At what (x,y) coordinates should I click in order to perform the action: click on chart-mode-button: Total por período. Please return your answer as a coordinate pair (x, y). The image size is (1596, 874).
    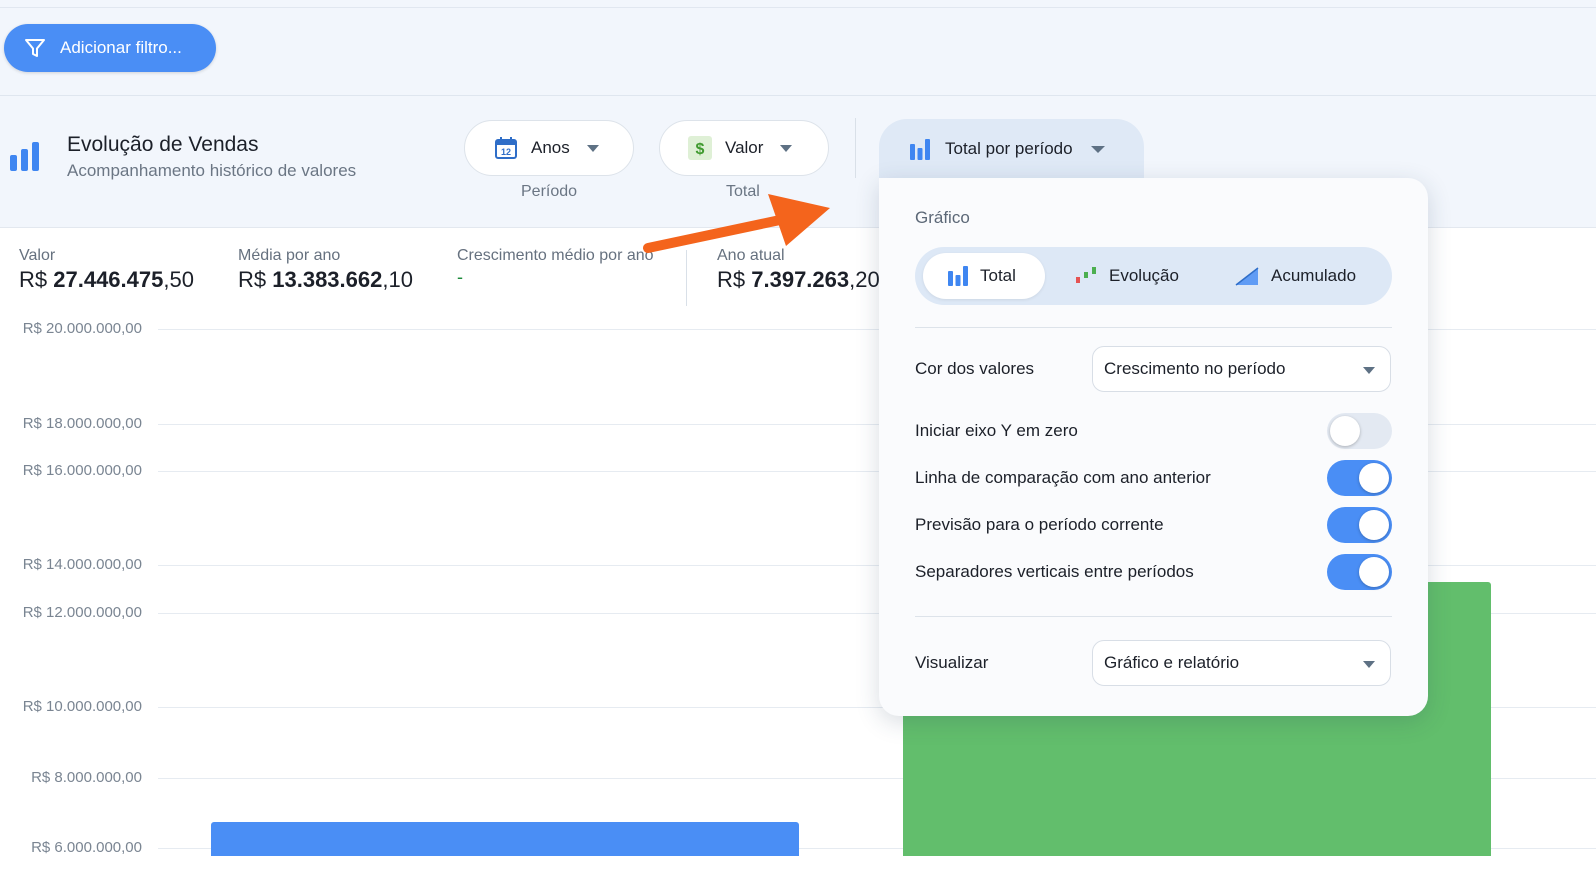
    Looking at the image, I should click on (1011, 149).